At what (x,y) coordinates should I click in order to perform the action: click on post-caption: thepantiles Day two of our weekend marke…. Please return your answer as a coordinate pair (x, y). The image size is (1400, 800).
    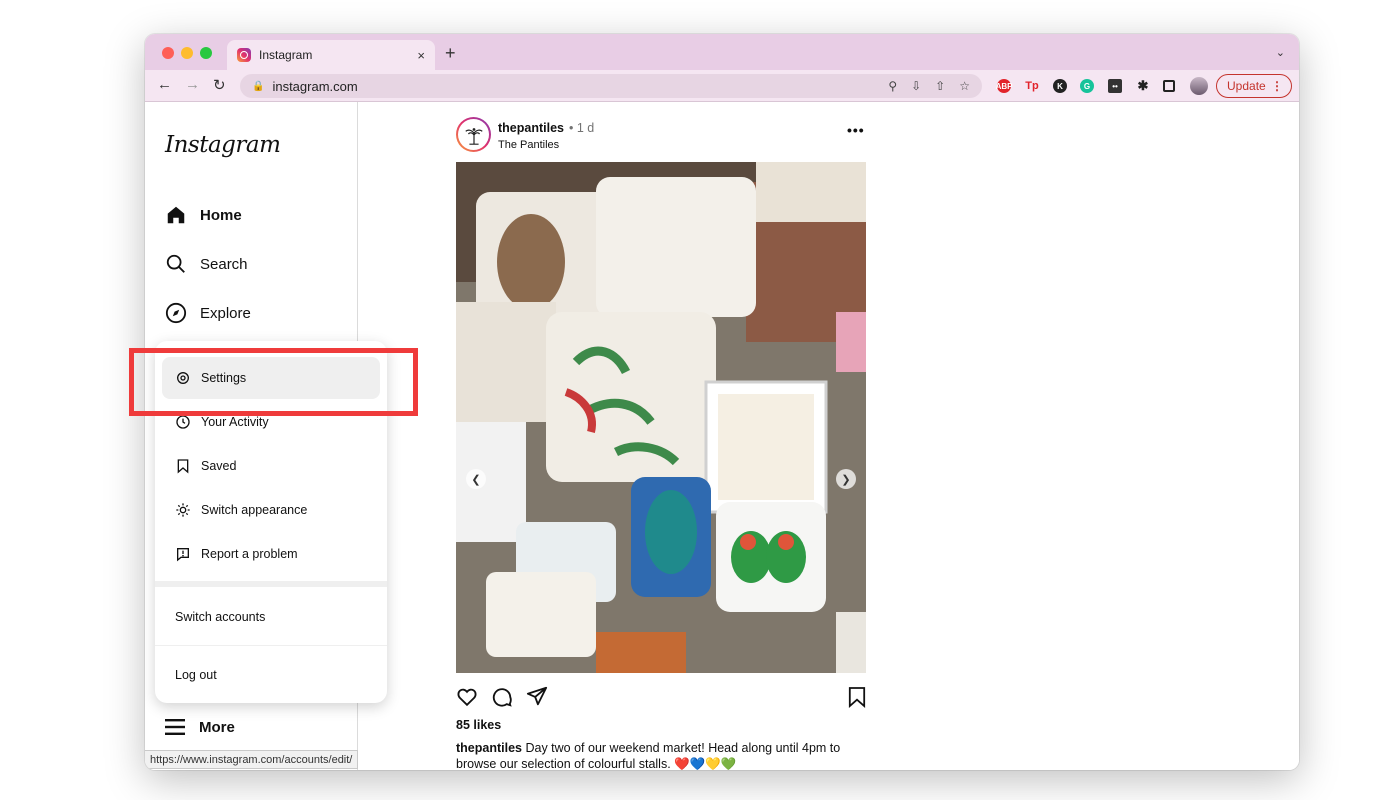
    Looking at the image, I should click on (661, 755).